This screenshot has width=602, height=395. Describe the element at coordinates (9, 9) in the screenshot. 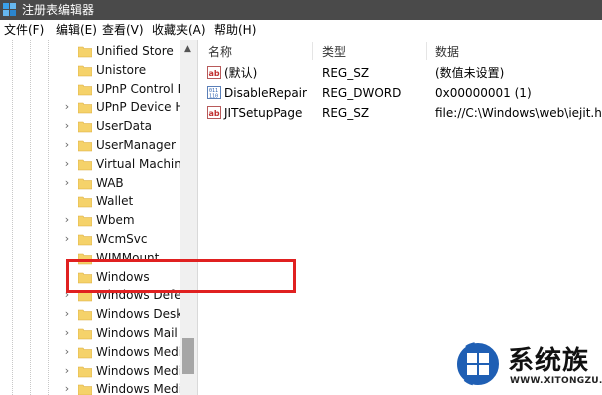

I see `registry-editor-icon` at that location.